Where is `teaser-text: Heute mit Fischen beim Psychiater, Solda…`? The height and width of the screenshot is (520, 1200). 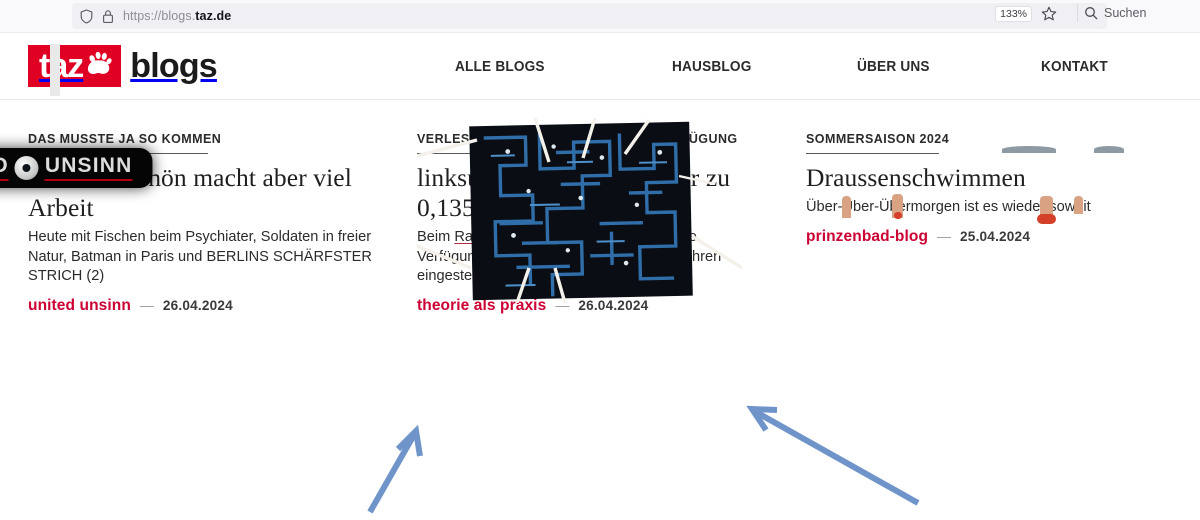 teaser-text: Heute mit Fischen beim Psychiater, Solda… is located at coordinates (200, 256).